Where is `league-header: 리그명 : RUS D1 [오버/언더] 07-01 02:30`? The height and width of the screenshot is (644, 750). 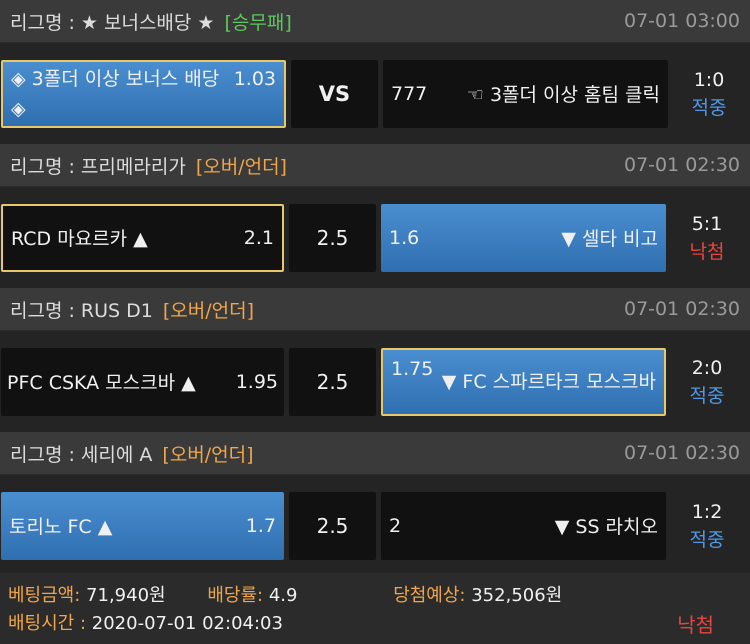
league-header: 리그명 : RUS D1 [오버/언더] 07-01 02:30 is located at coordinates (375, 309).